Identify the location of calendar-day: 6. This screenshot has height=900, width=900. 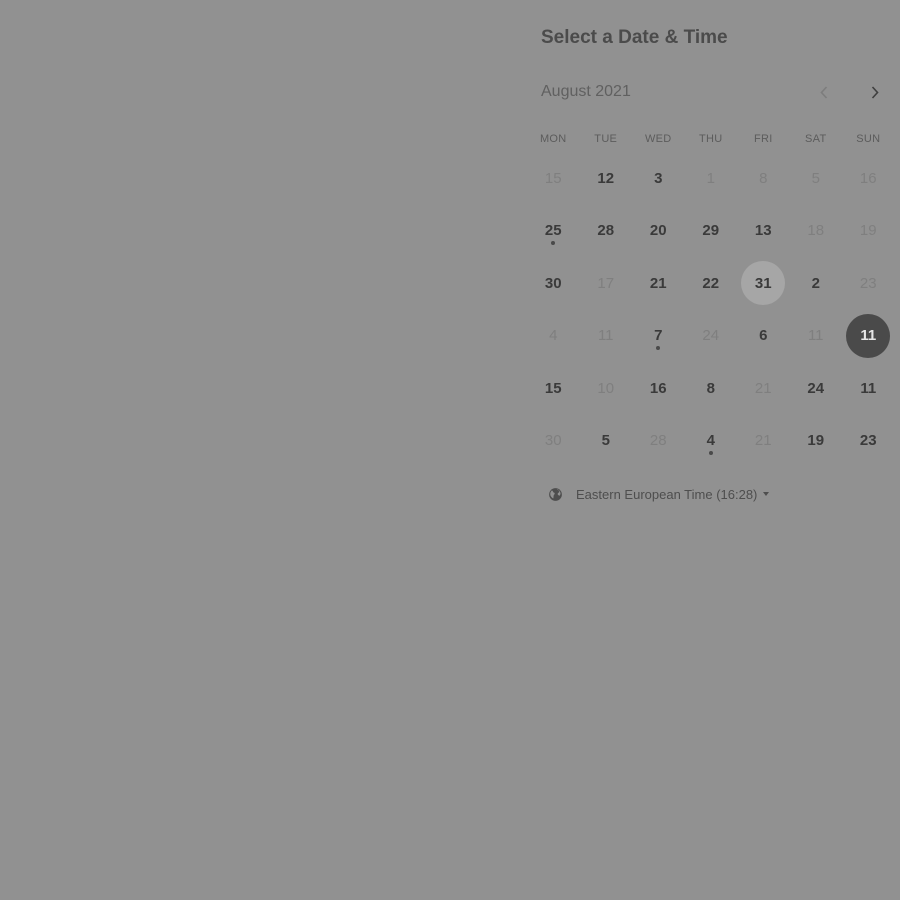
(763, 336).